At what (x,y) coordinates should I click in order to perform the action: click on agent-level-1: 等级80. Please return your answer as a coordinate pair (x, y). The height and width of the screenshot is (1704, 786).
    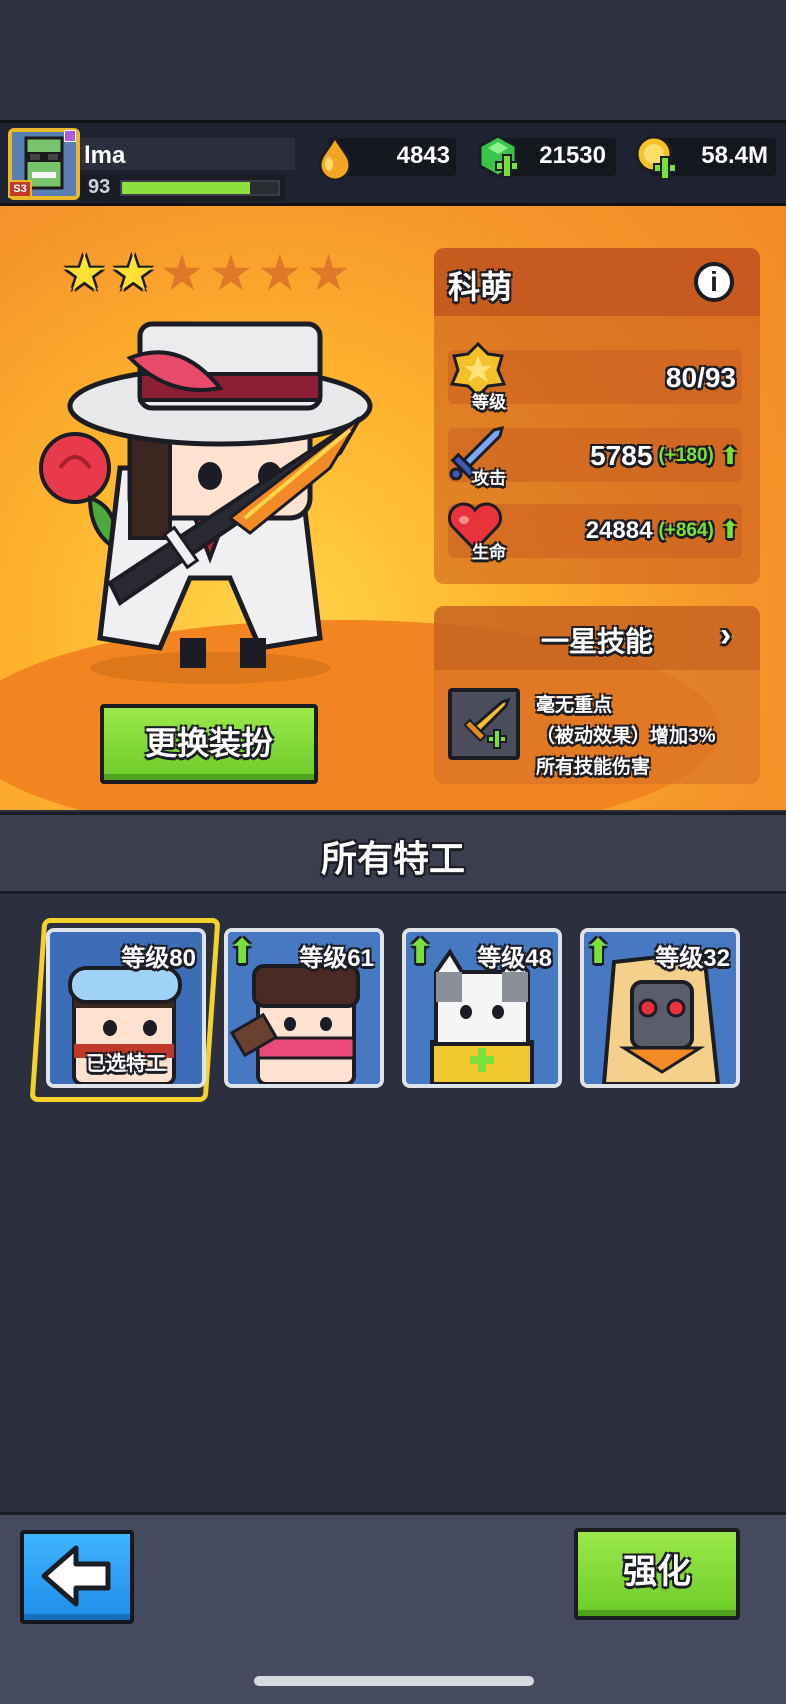
    Looking at the image, I should click on (158, 958).